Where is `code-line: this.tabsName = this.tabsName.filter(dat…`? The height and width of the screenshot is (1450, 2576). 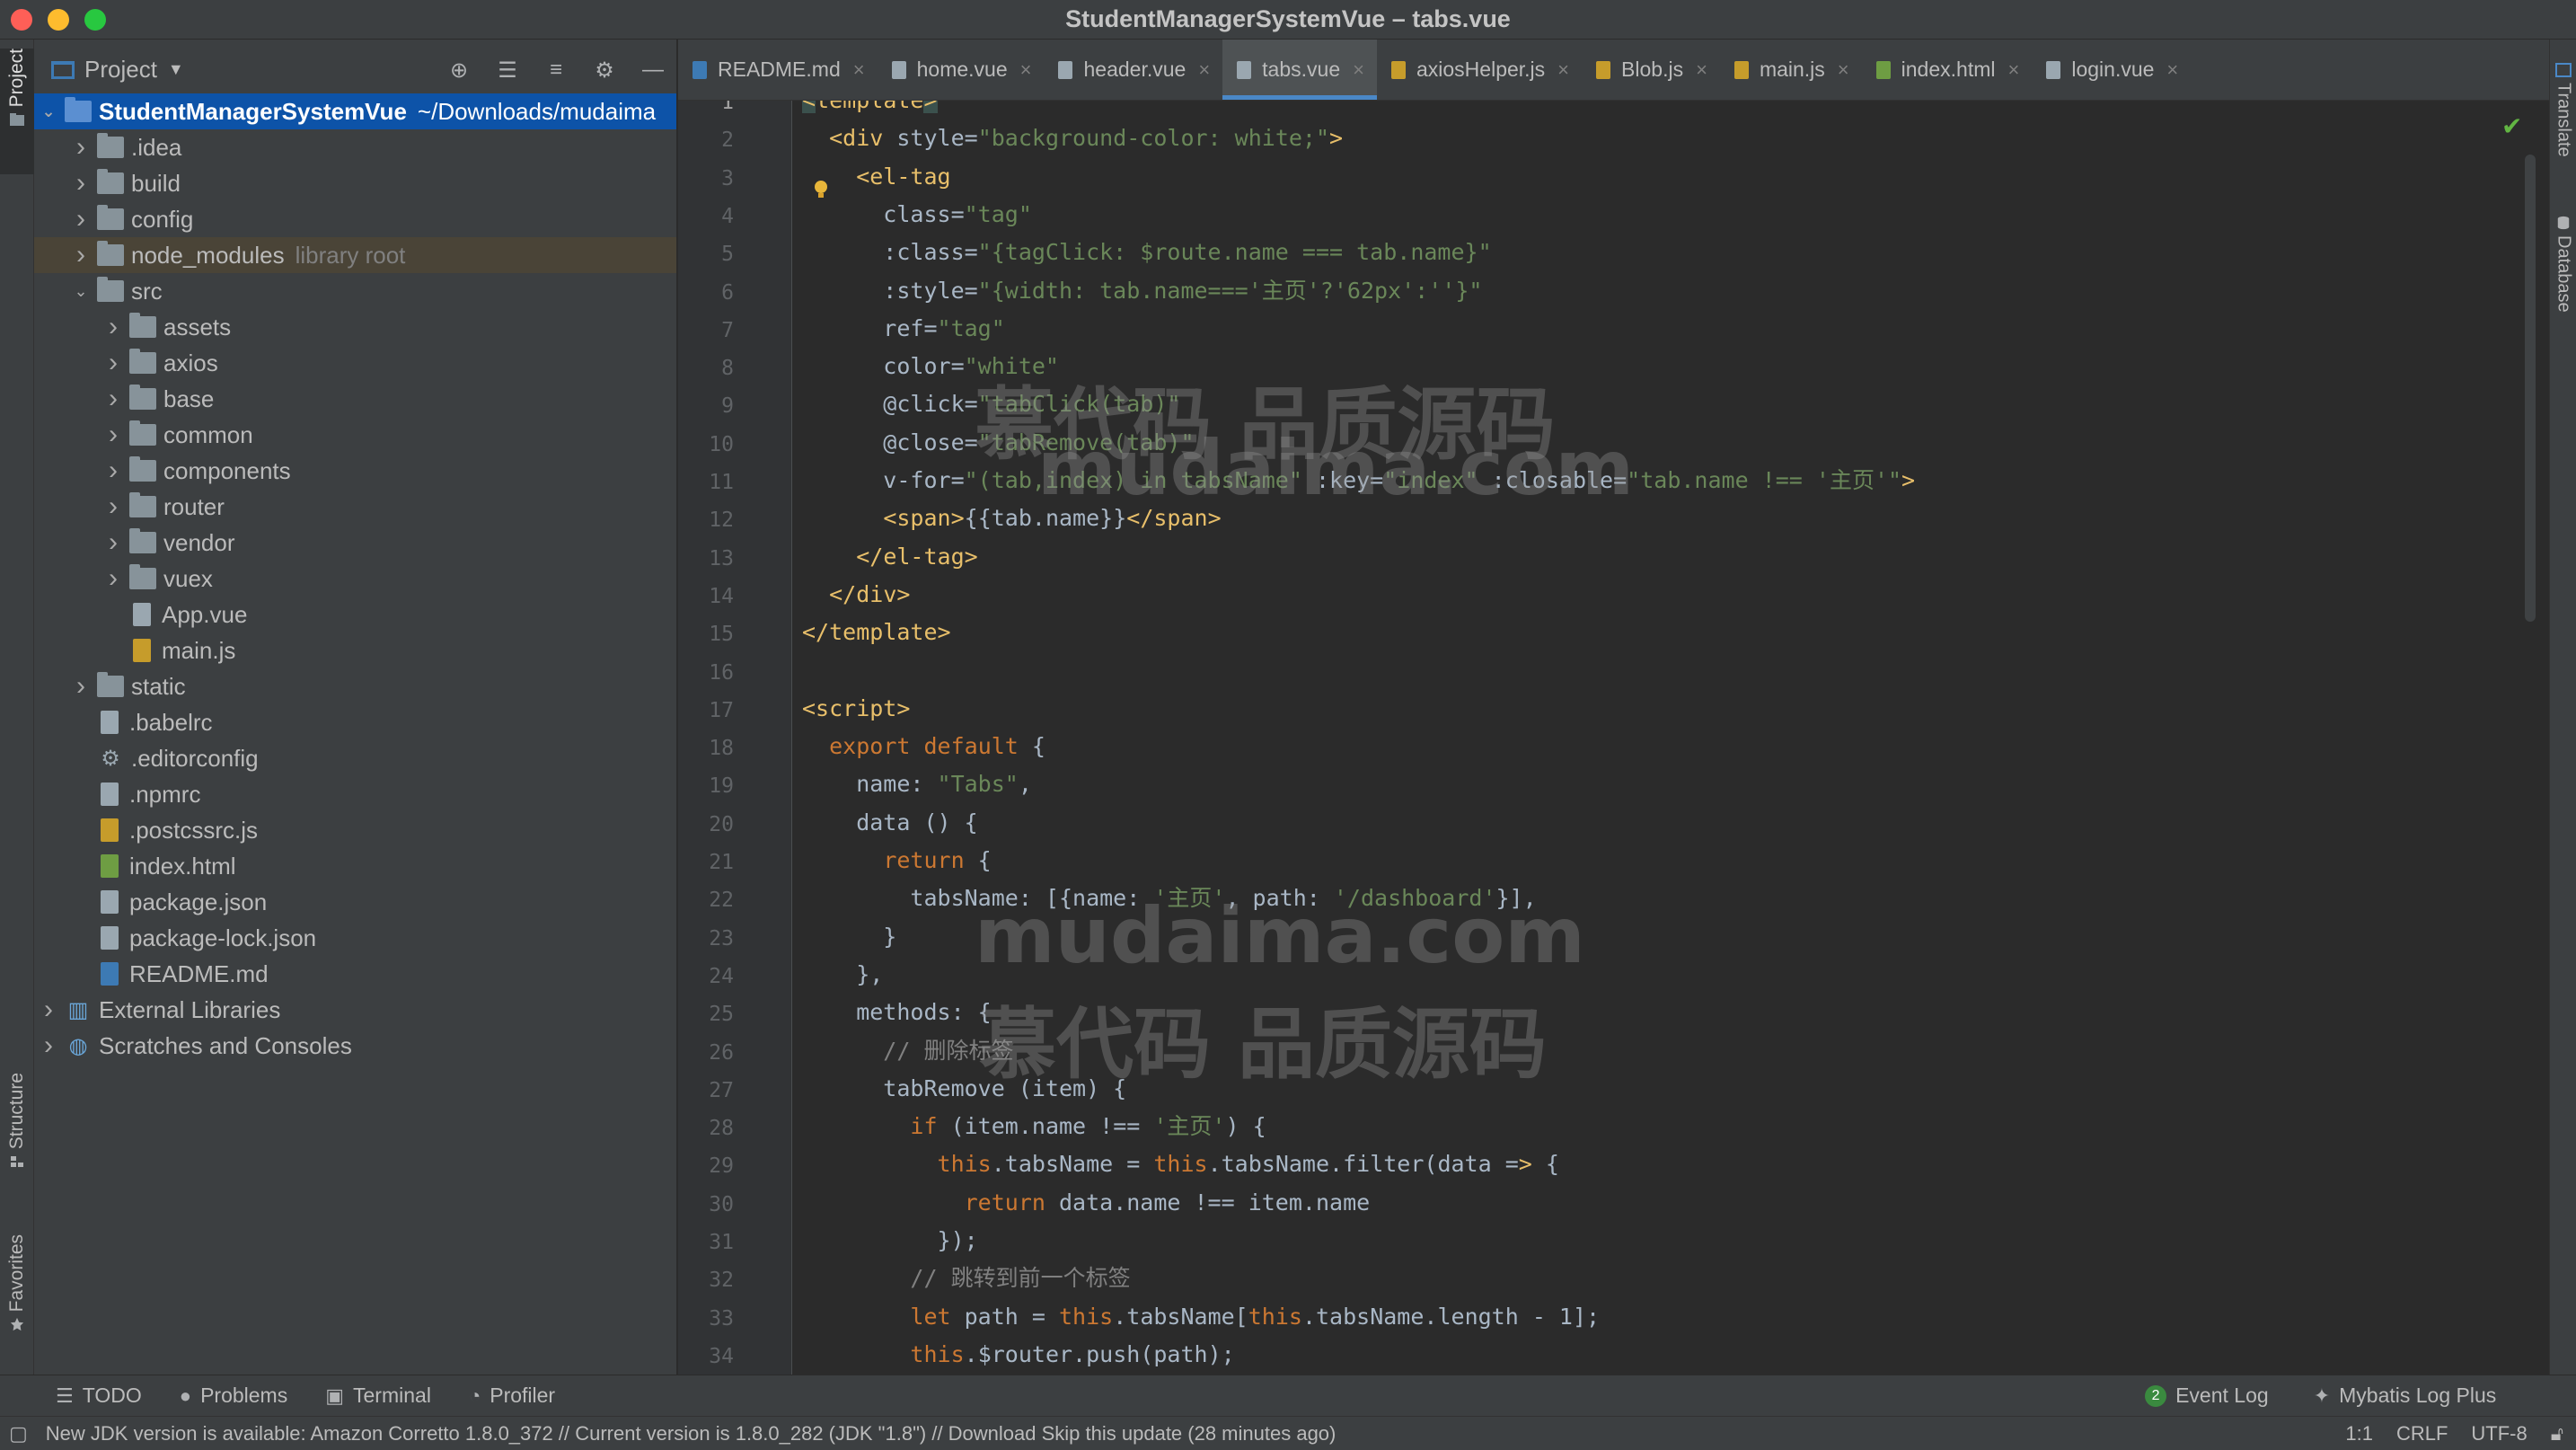
code-line: this.tabsName = this.tabsName.filter(dat… is located at coordinates (1248, 1164).